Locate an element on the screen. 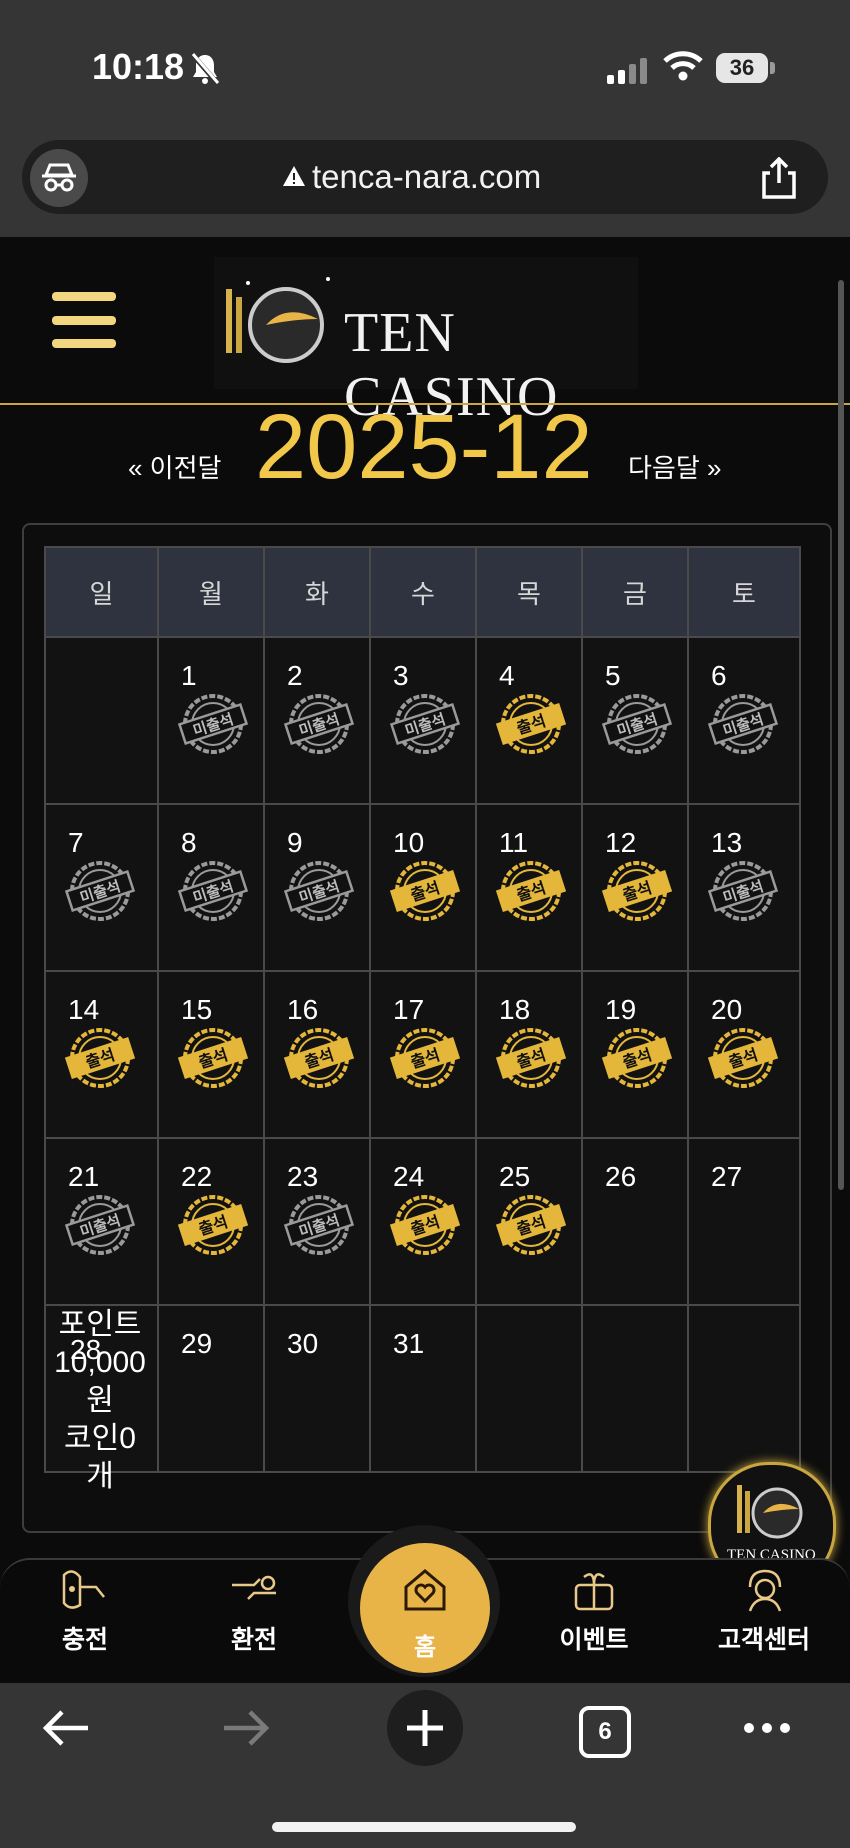  calendar-day-cell: 16 출석 is located at coordinates (317, 1054).